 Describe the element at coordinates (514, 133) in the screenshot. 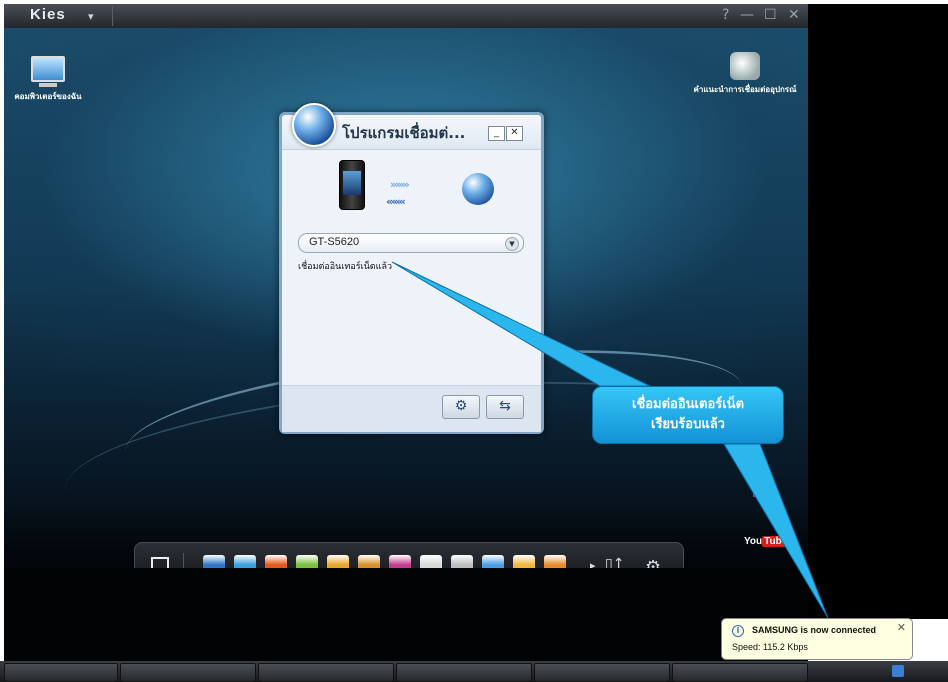

I see `dialog-close-button: ✕` at that location.